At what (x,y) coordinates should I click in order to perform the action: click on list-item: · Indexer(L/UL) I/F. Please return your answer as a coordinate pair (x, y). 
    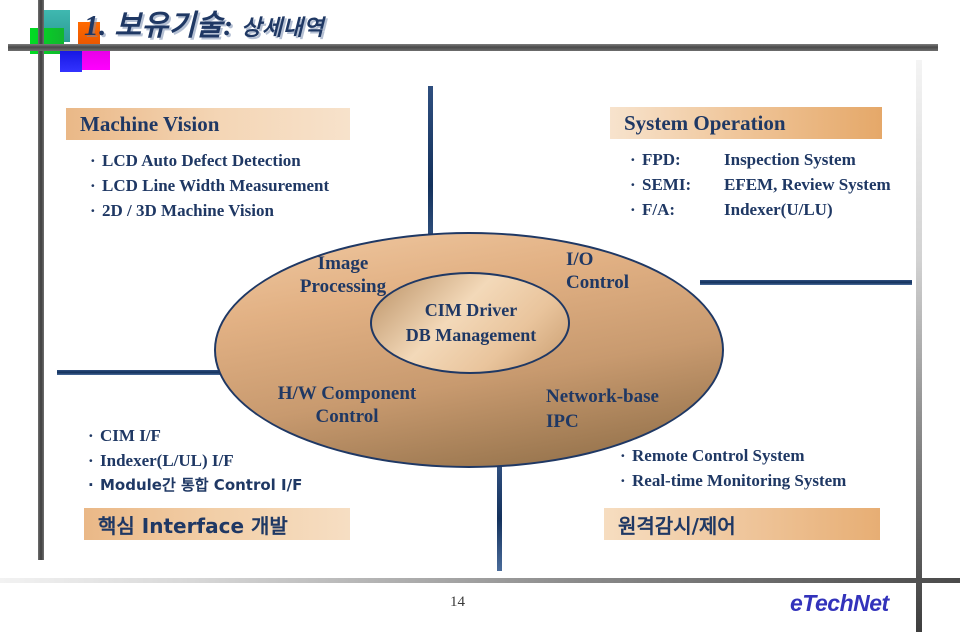
    Looking at the image, I should click on (195, 460).